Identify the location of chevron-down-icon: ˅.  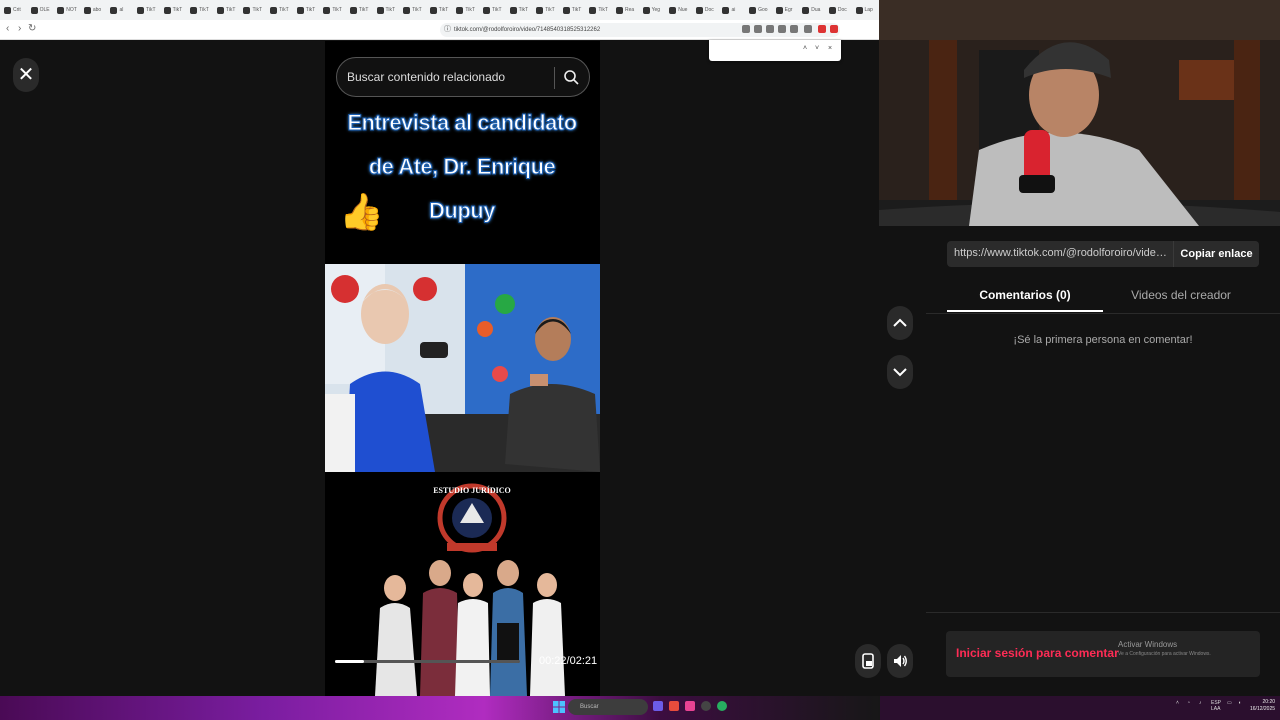
(817, 48).